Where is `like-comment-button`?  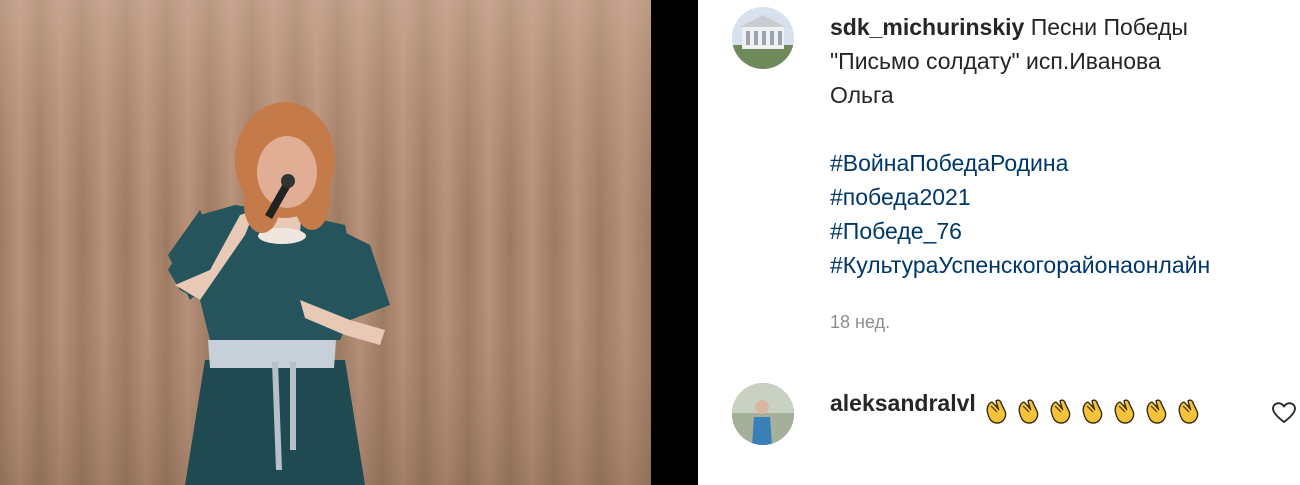 like-comment-button is located at coordinates (1284, 413).